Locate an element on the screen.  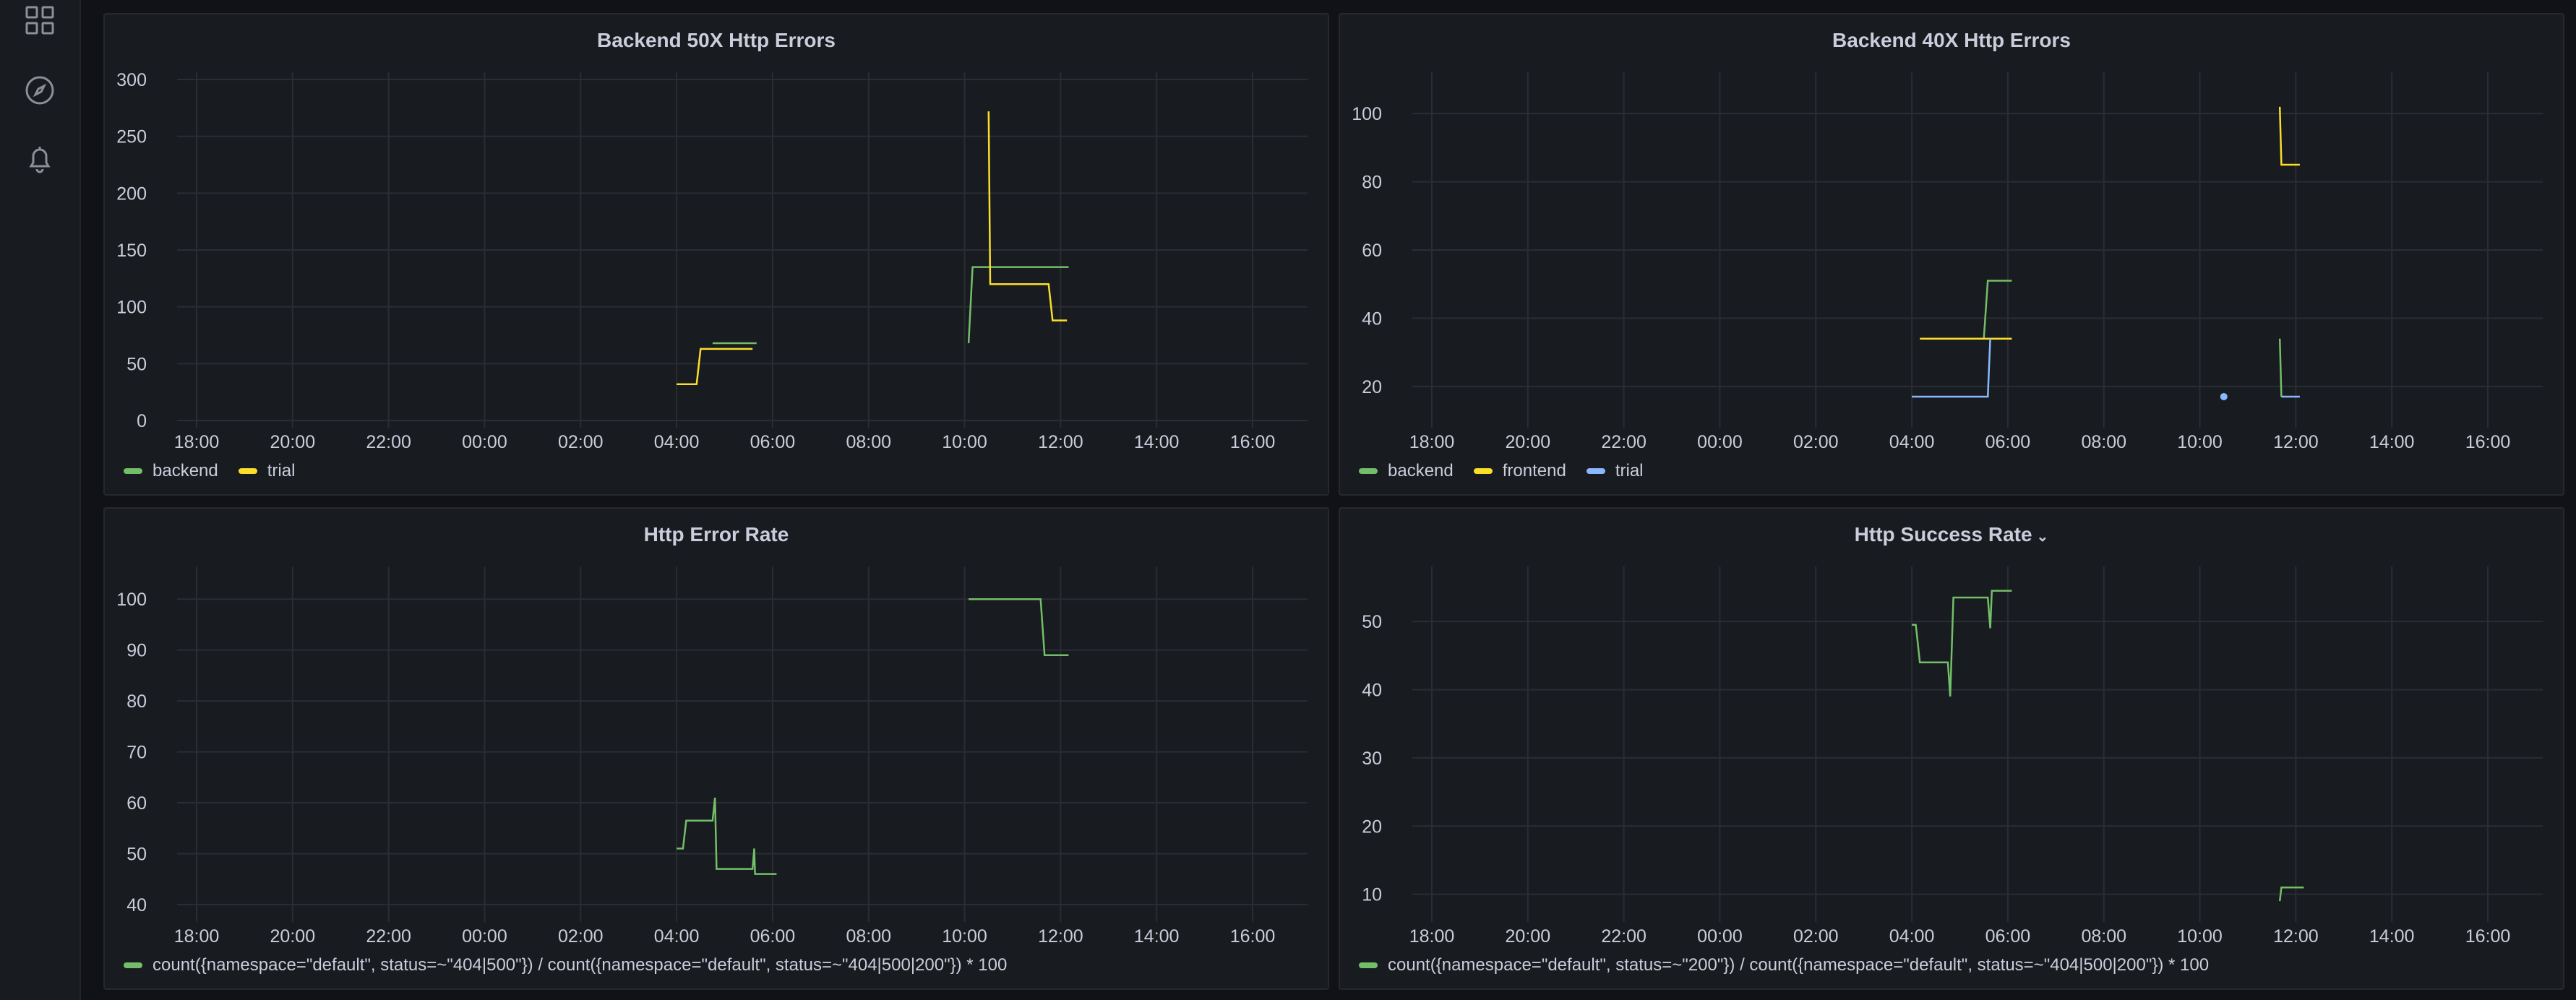
y-tick-label: 90 is located at coordinates (136, 651).